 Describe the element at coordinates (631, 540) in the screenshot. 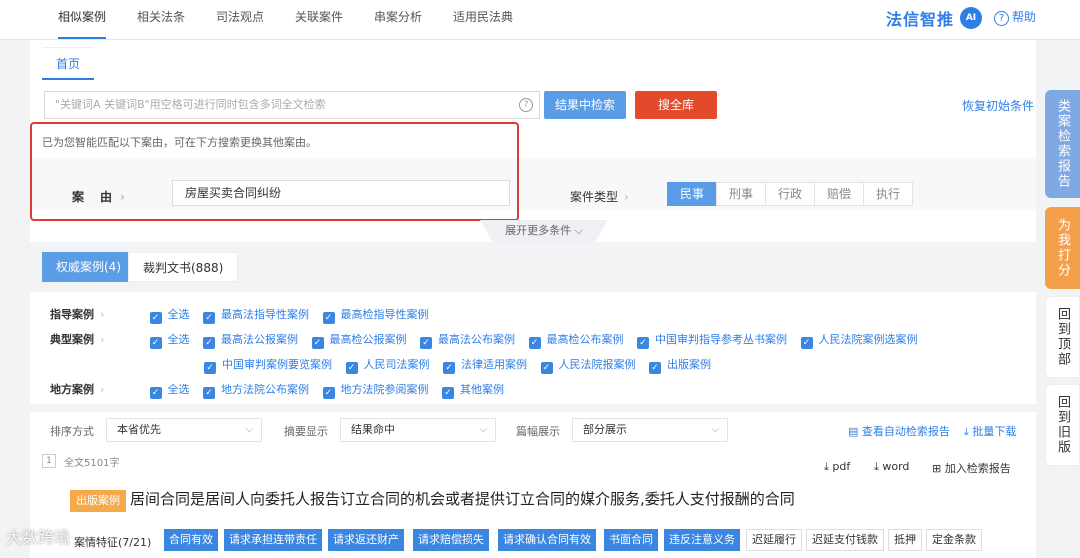

I see `feature-tag: 书面合同` at that location.